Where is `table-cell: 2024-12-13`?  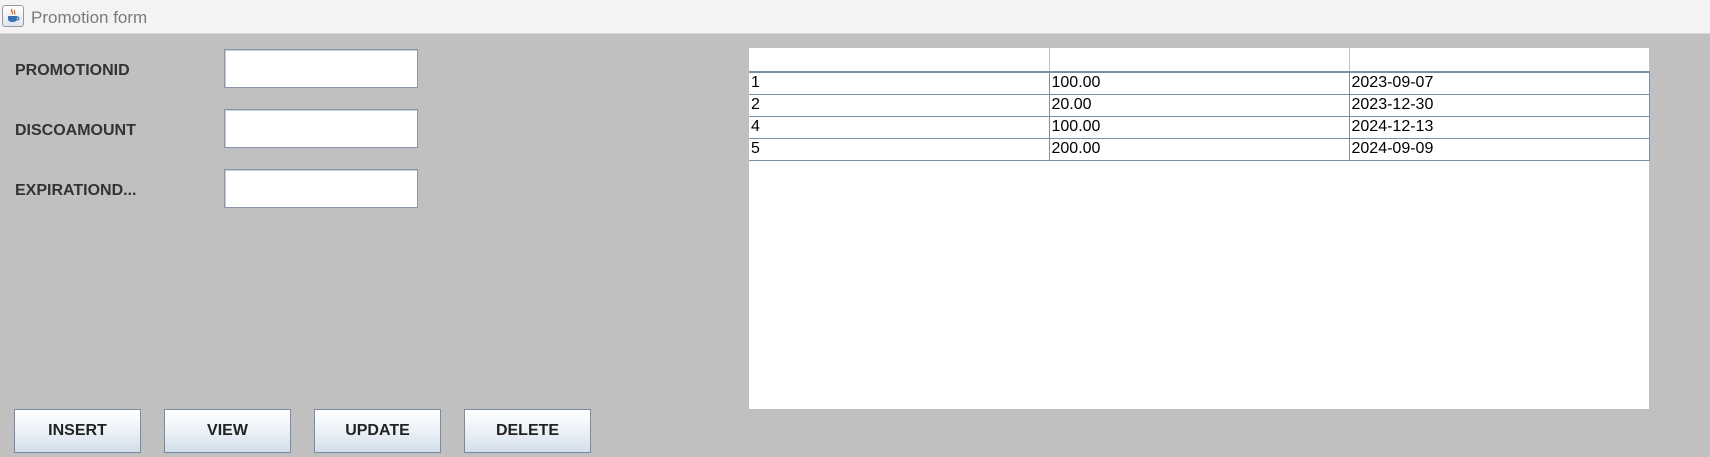 table-cell: 2024-12-13 is located at coordinates (1499, 127).